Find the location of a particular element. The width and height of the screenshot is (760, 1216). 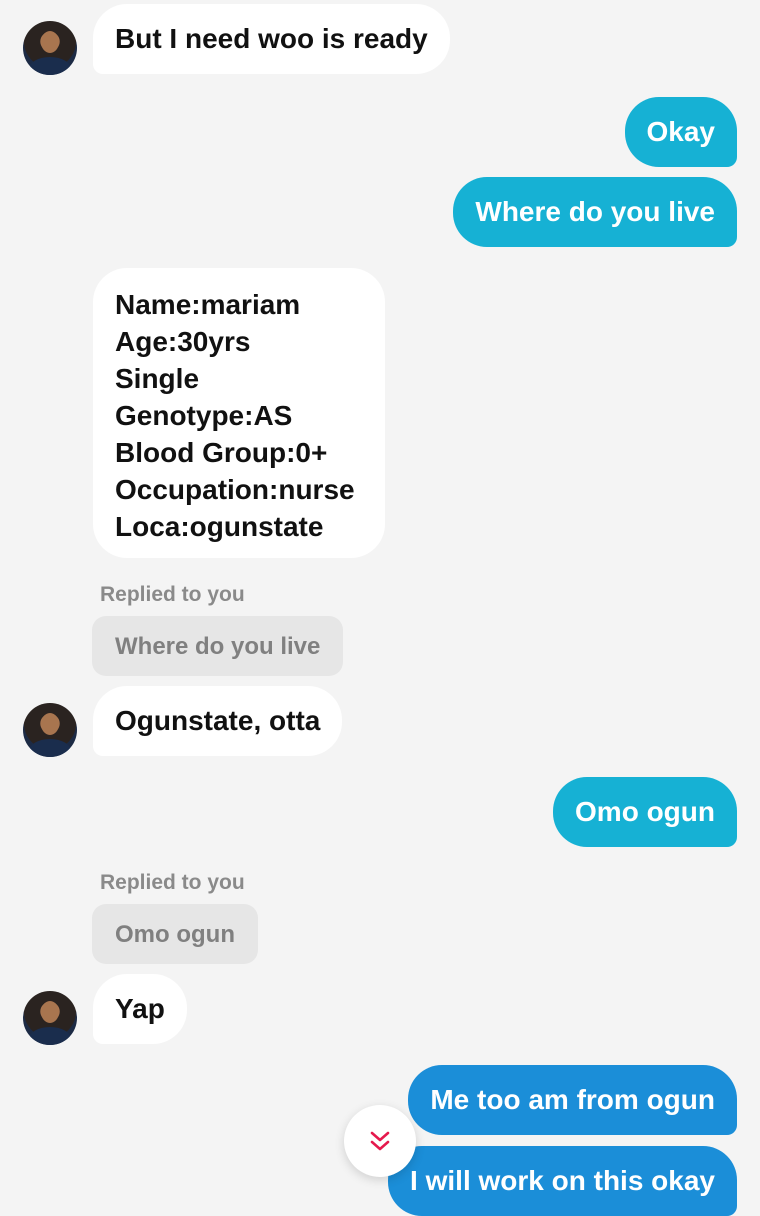

message-text: Ogunstate, otta is located at coordinates (218, 720).